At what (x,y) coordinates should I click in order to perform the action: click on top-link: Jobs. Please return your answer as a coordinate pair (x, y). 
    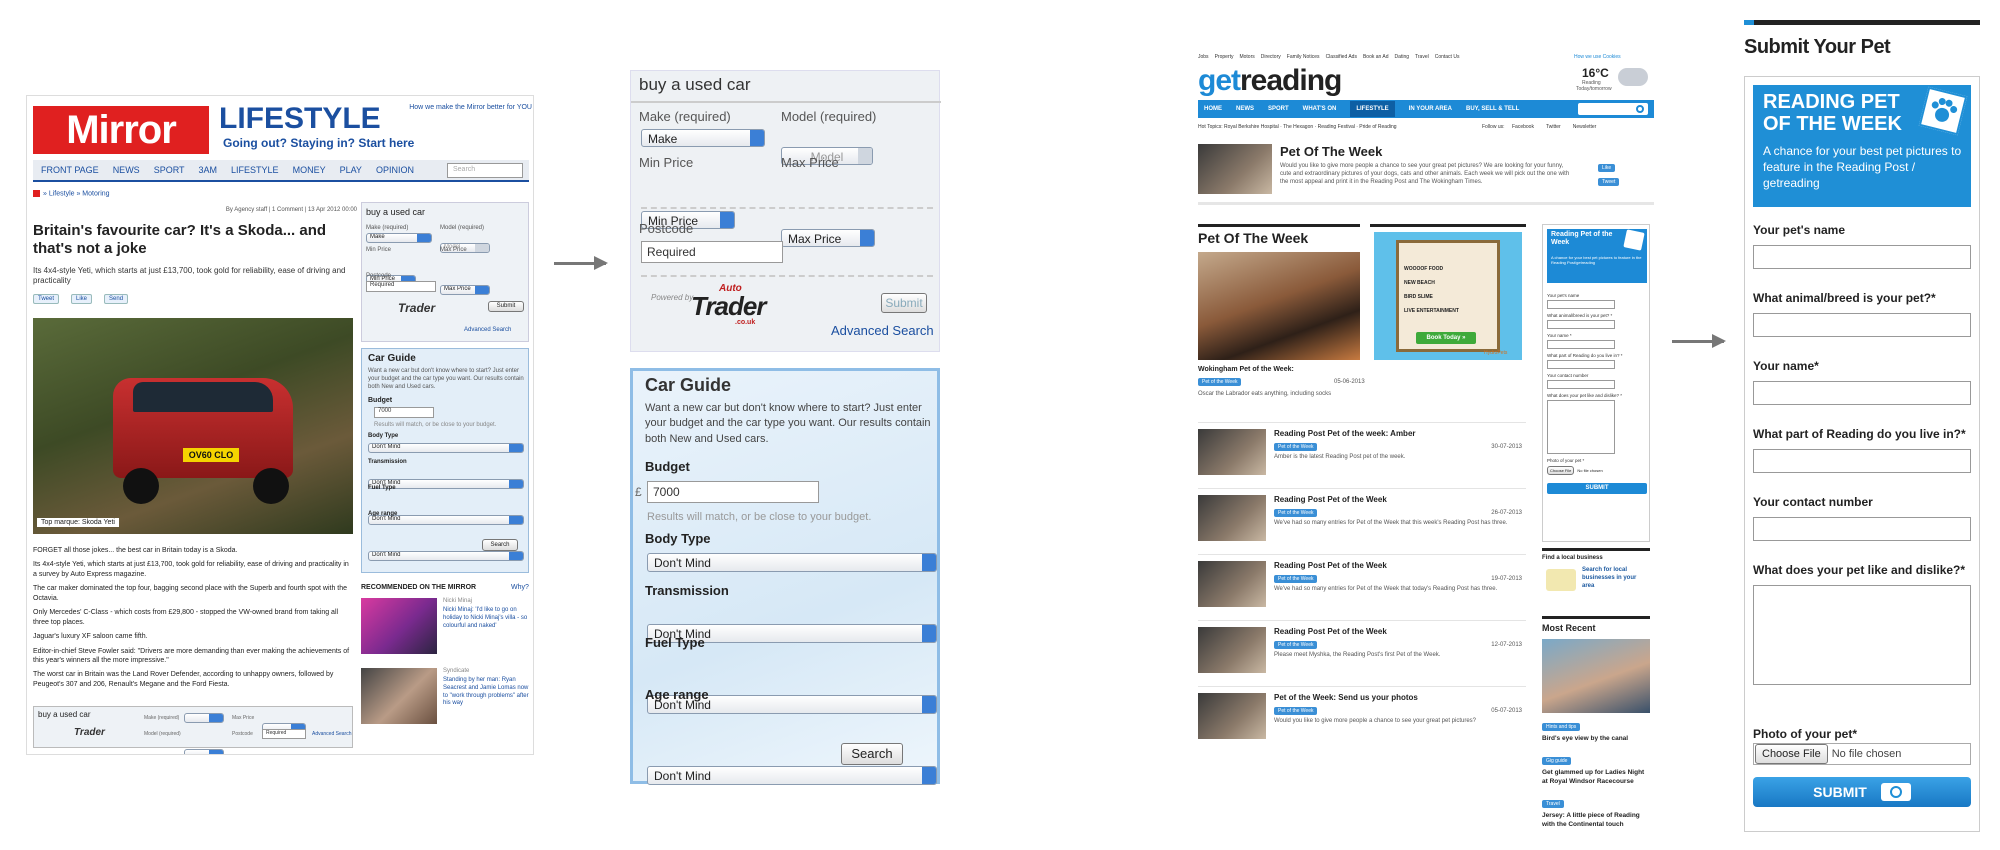
    Looking at the image, I should click on (1203, 57).